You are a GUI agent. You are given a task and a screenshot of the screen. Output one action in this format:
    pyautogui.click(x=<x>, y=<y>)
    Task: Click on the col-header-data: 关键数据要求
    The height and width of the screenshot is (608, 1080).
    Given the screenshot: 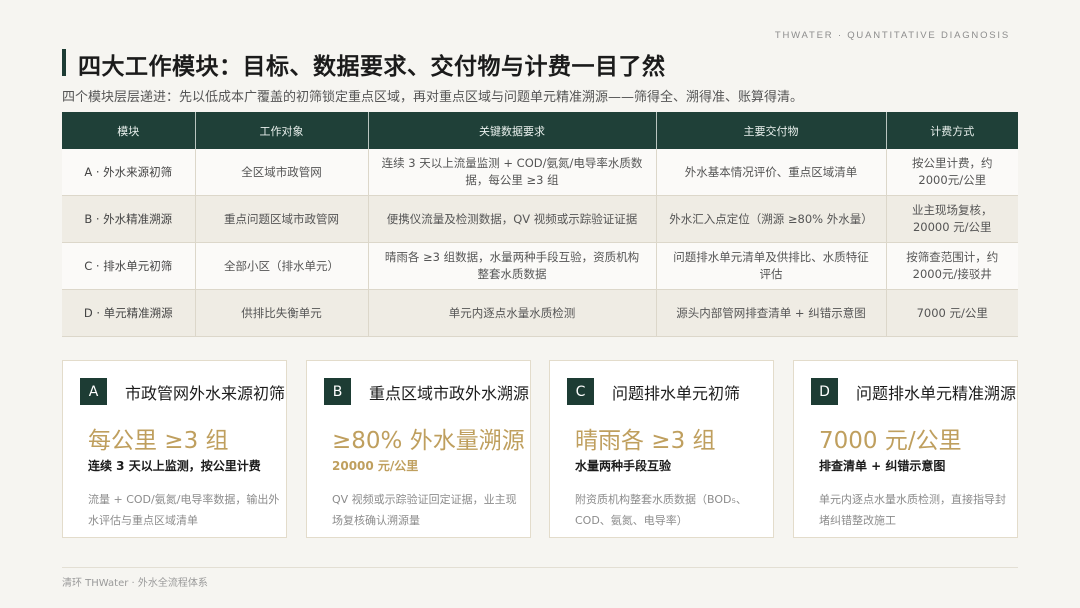 What is the action you would take?
    pyautogui.click(x=512, y=130)
    